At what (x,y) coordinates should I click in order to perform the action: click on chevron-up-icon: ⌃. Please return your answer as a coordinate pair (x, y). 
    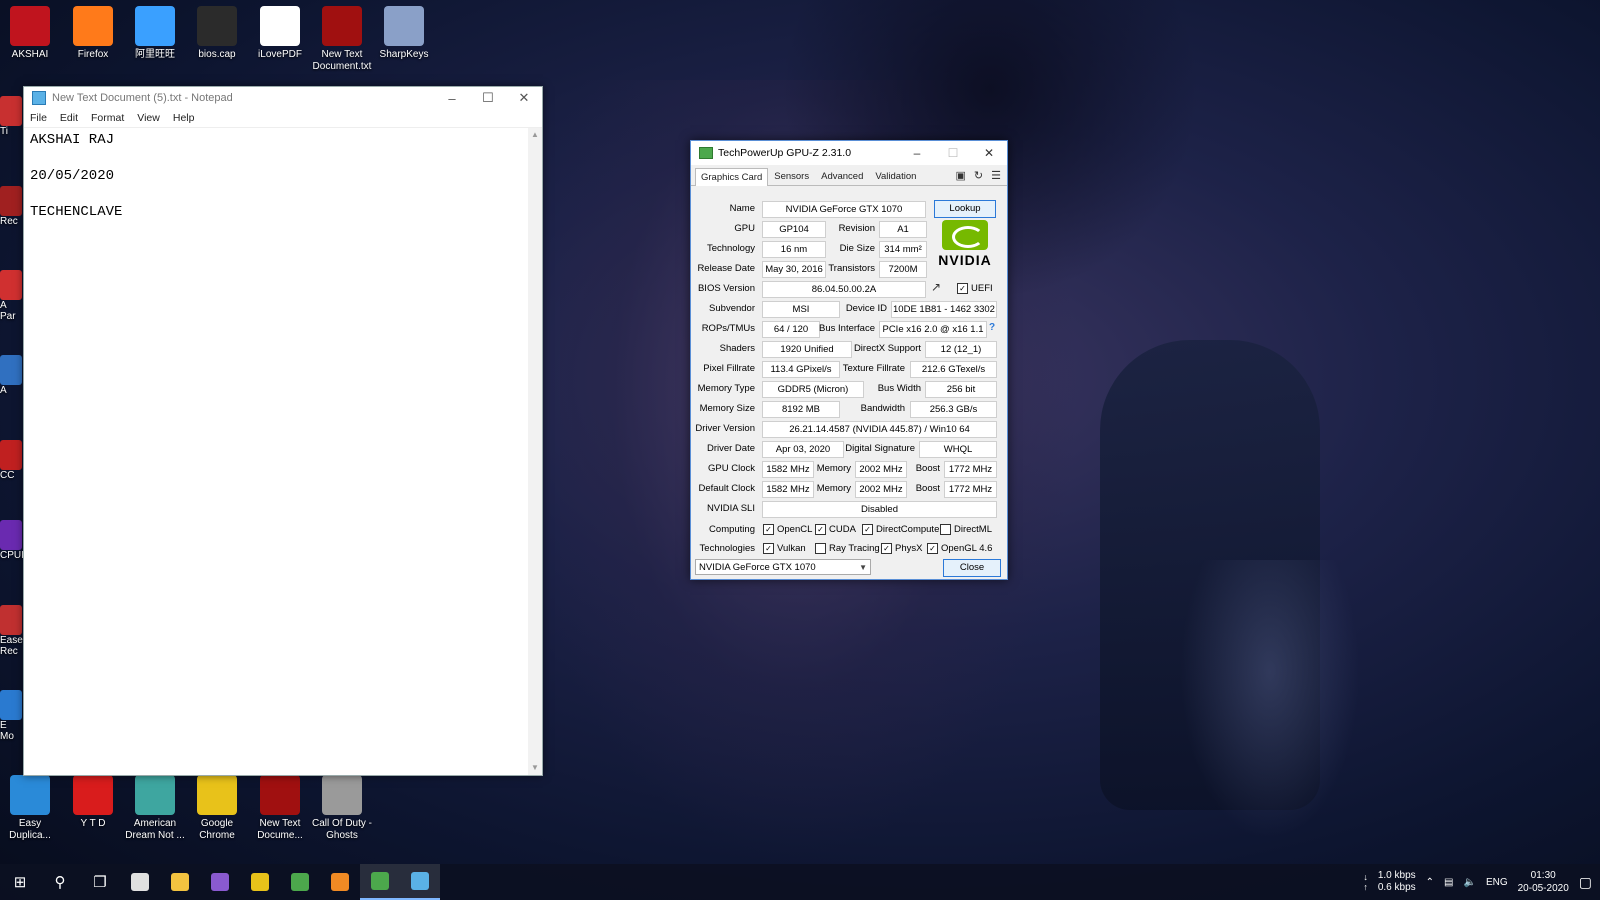
    Looking at the image, I should click on (1430, 882).